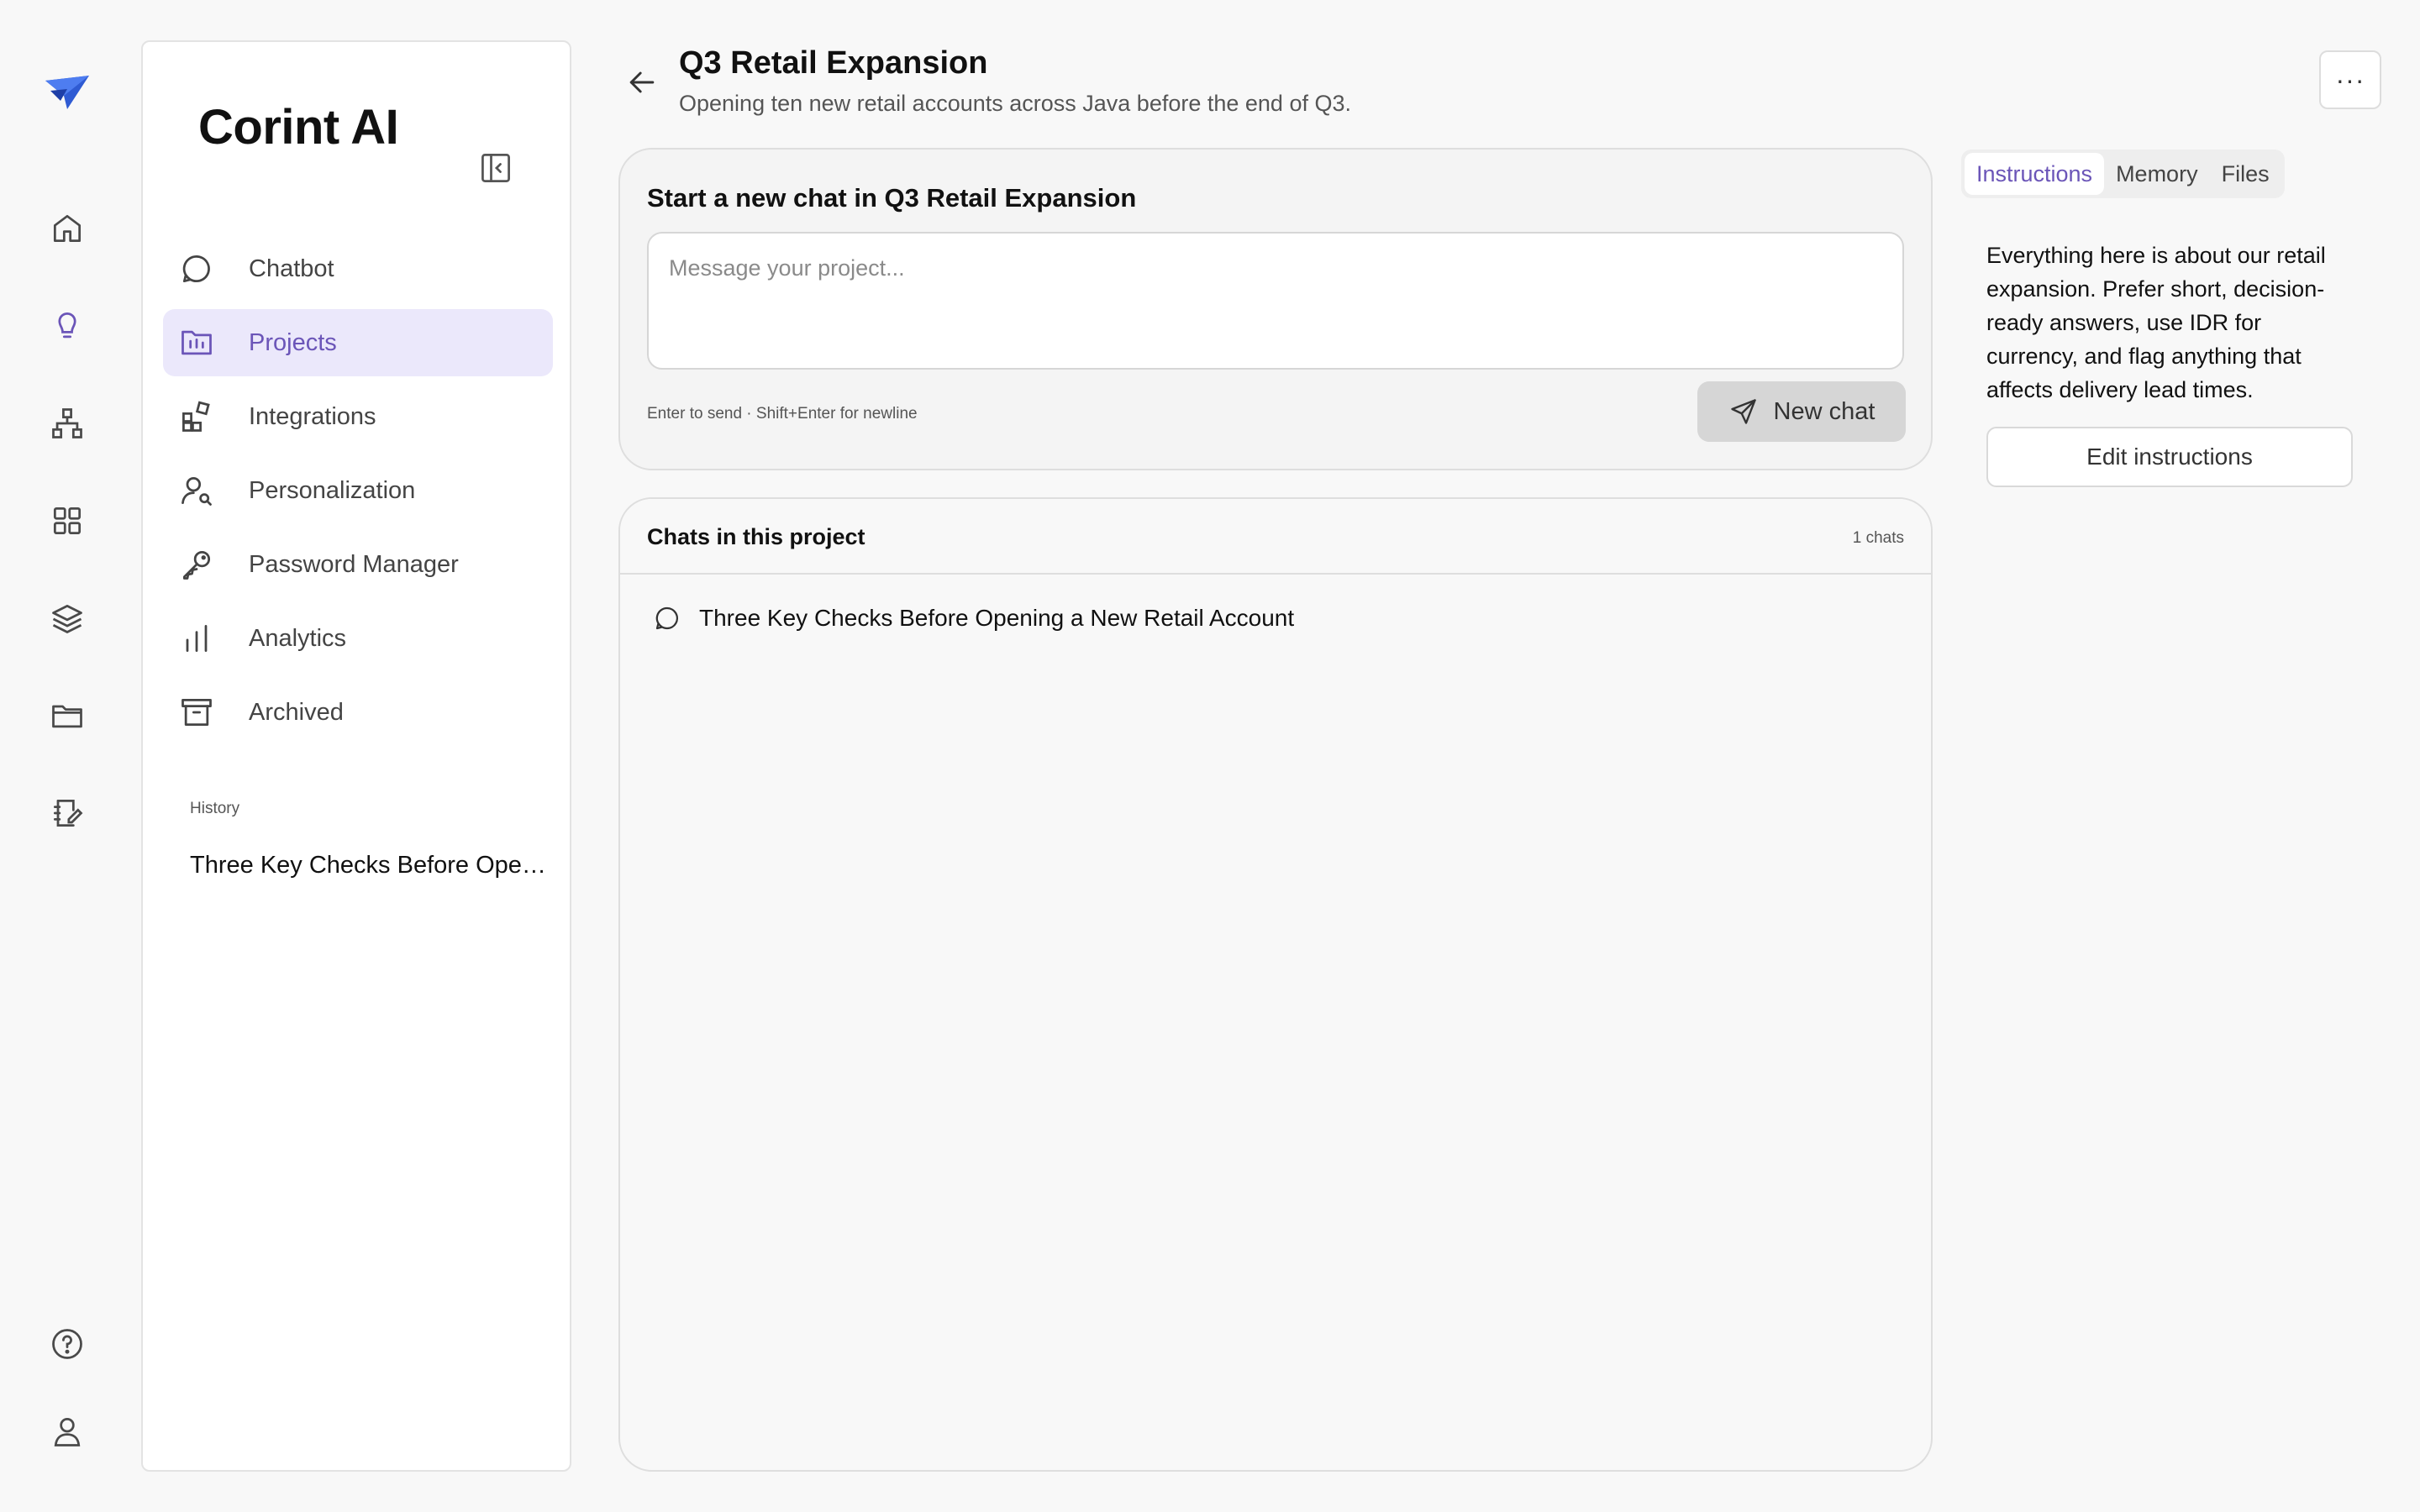 The width and height of the screenshot is (2420, 1512). What do you see at coordinates (67, 521) in the screenshot?
I see `grid-icon` at bounding box center [67, 521].